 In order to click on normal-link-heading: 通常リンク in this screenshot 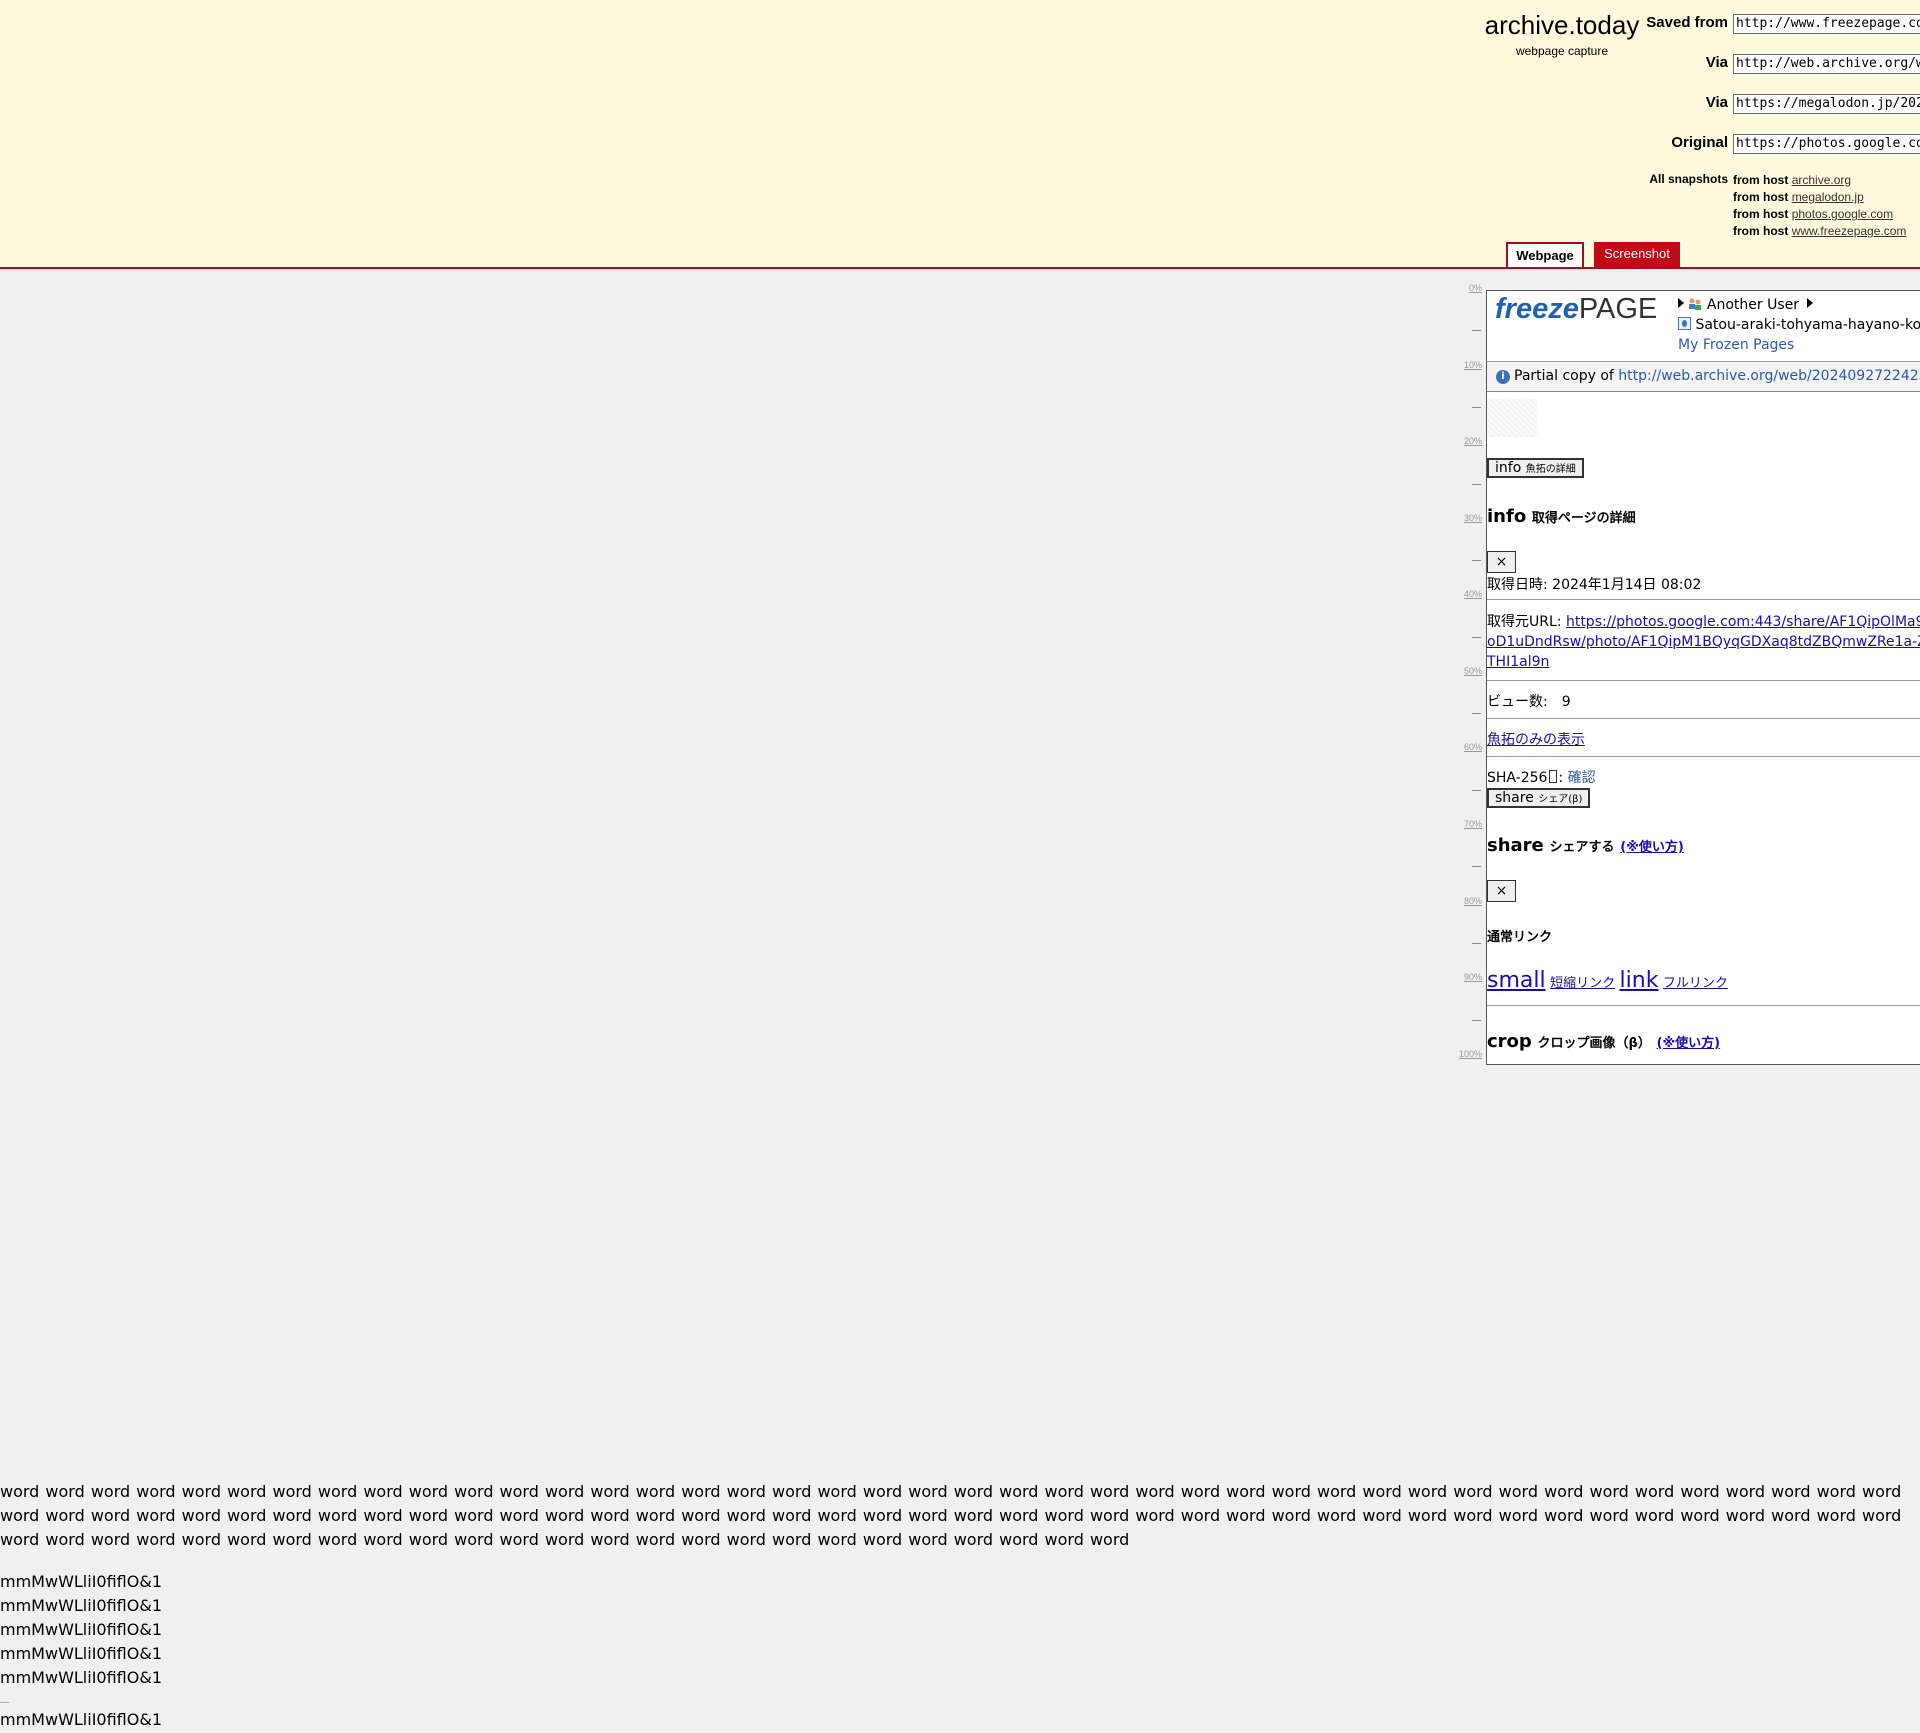, I will do `click(1520, 937)`.